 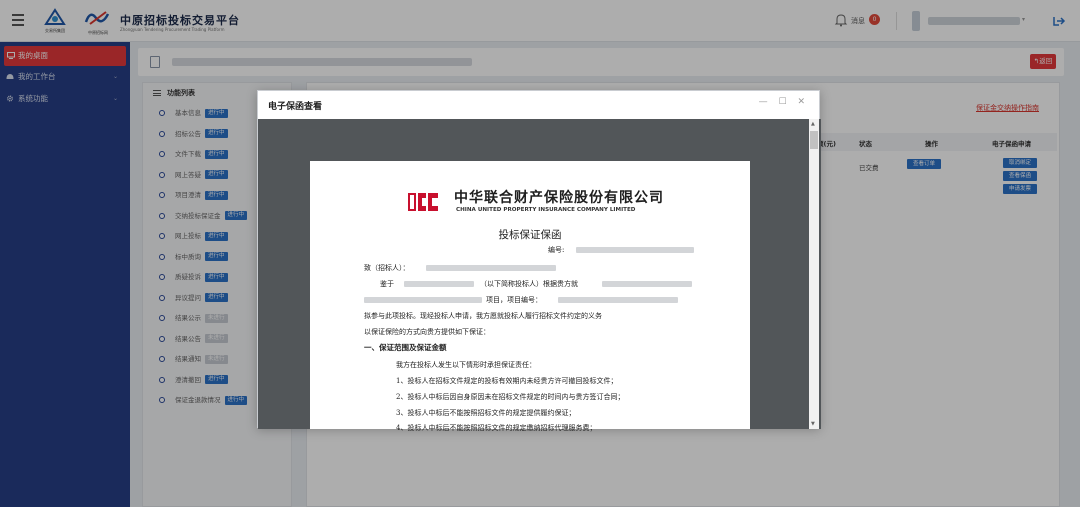 I want to click on clause-item: 2、投标人中标后因自身原因未在招标文件规定的时间内与贵方签订合同；, so click(x=510, y=397).